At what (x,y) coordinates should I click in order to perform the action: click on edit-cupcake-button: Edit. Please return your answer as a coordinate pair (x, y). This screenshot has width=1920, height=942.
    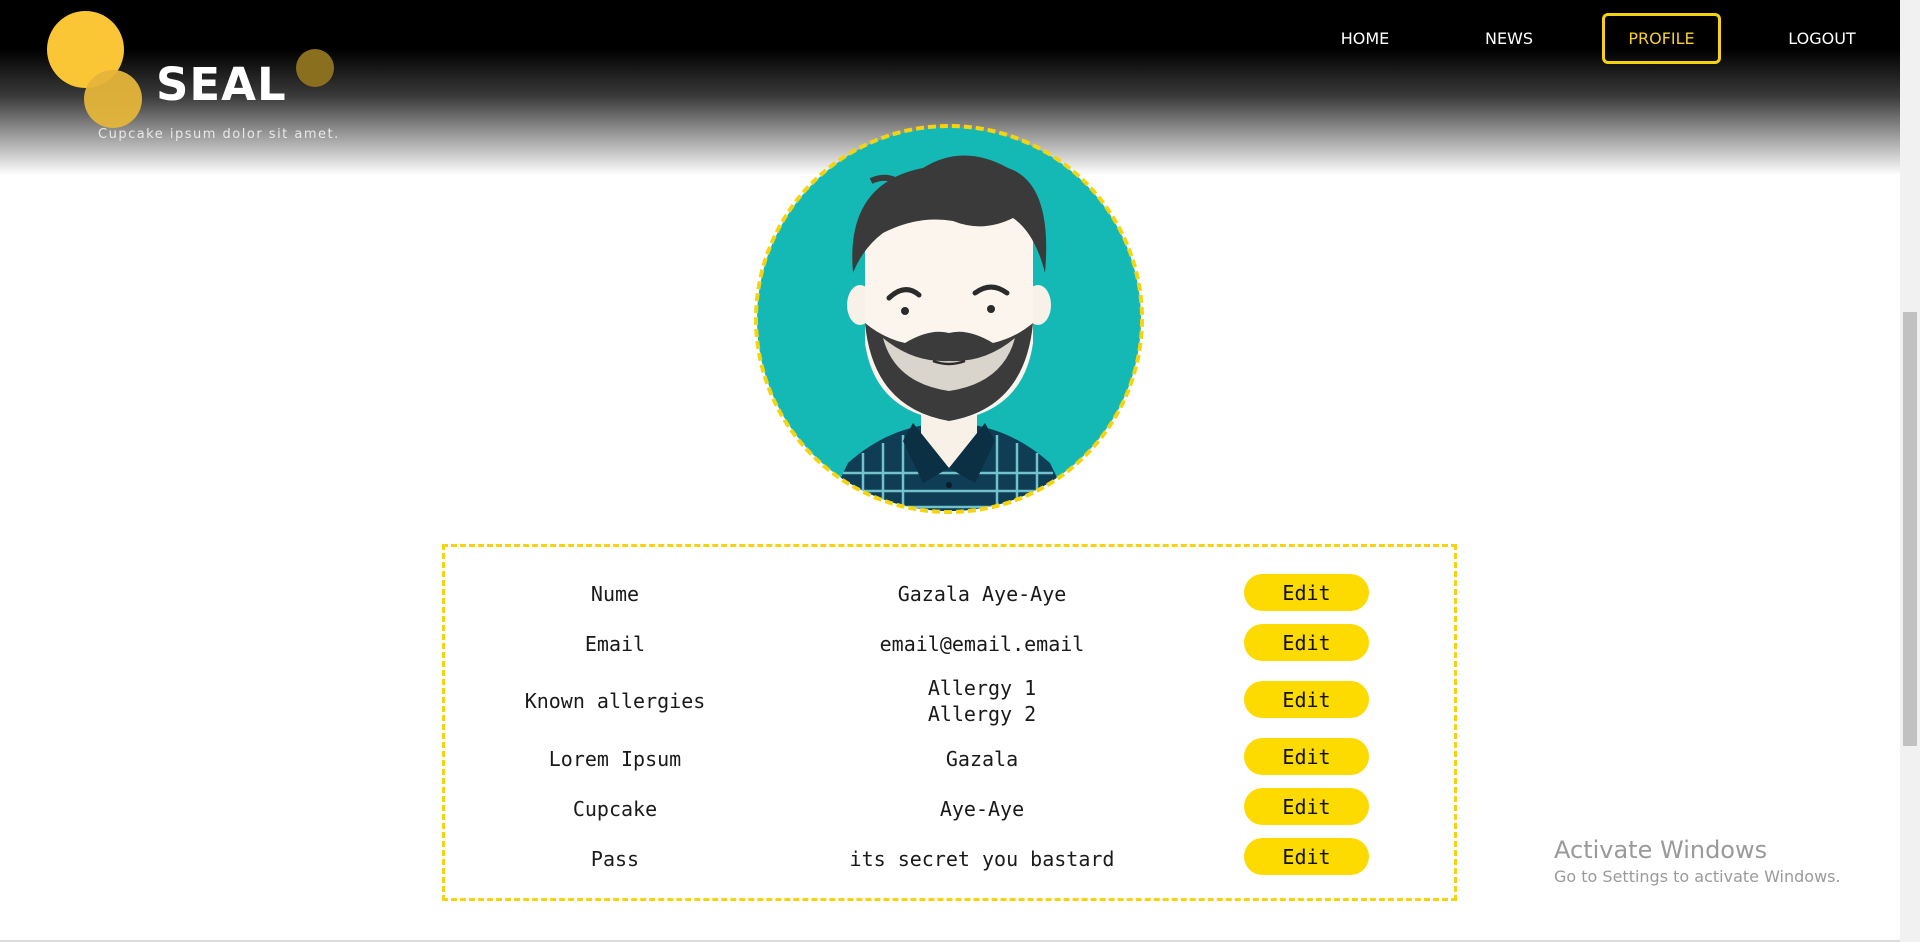
    Looking at the image, I should click on (1306, 806).